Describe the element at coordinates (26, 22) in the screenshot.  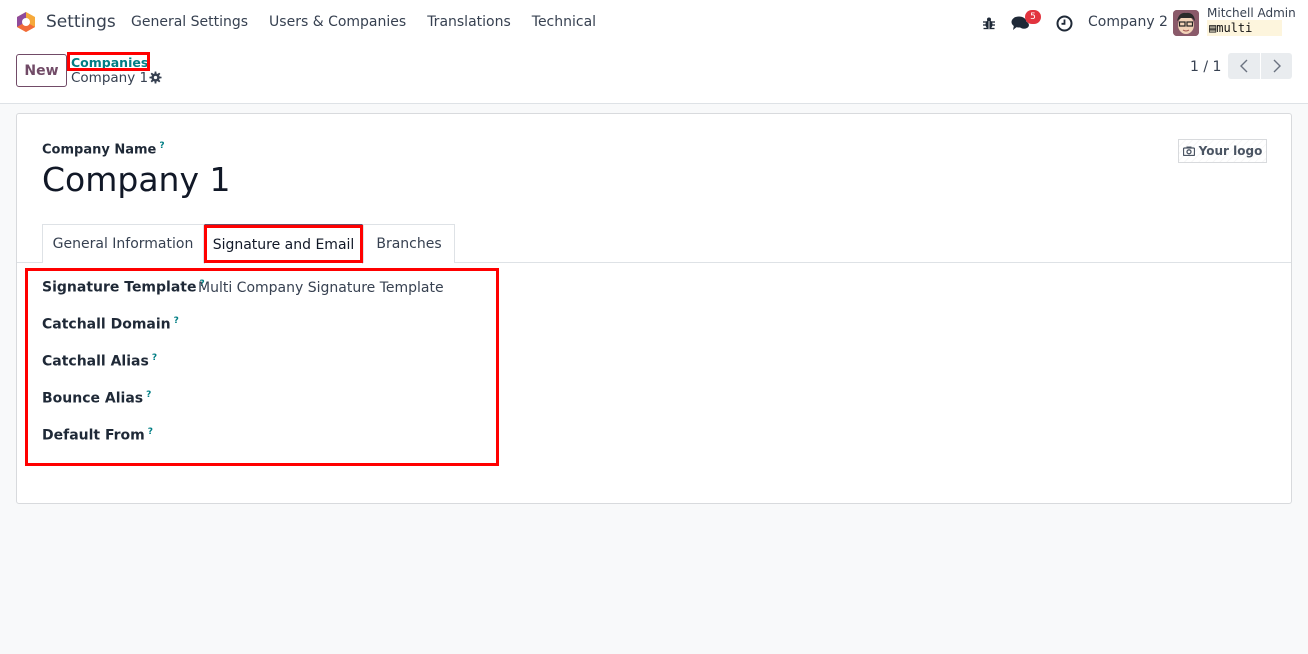
I see `app-logo-icon` at that location.